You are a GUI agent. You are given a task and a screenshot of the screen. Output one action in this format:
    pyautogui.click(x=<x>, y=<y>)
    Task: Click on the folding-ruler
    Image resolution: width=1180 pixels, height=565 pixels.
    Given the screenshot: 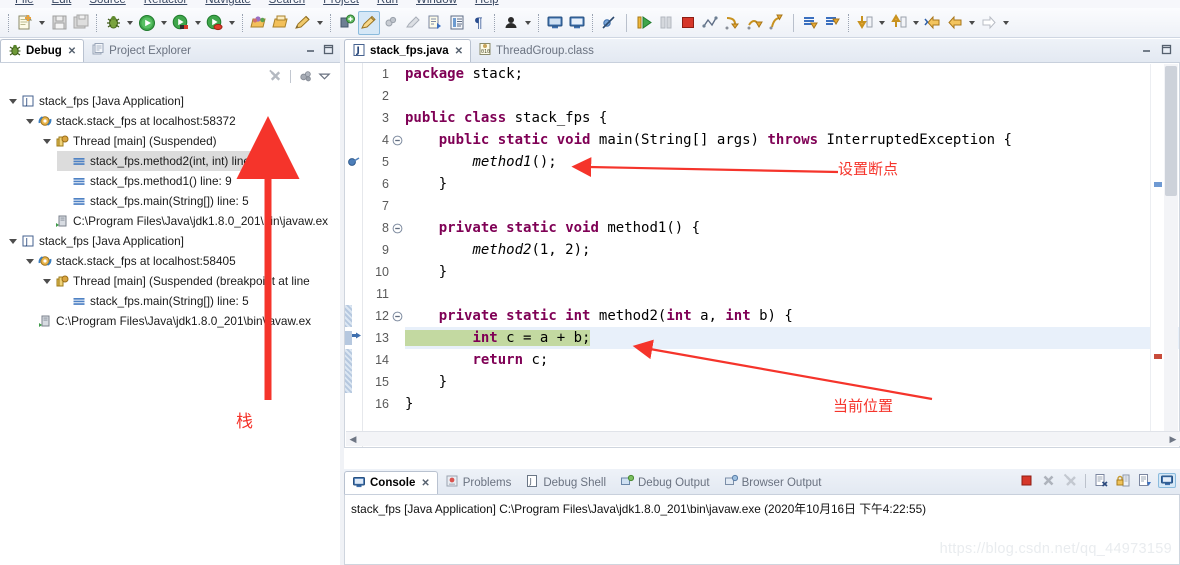 What is the action you would take?
    pyautogui.click(x=398, y=255)
    